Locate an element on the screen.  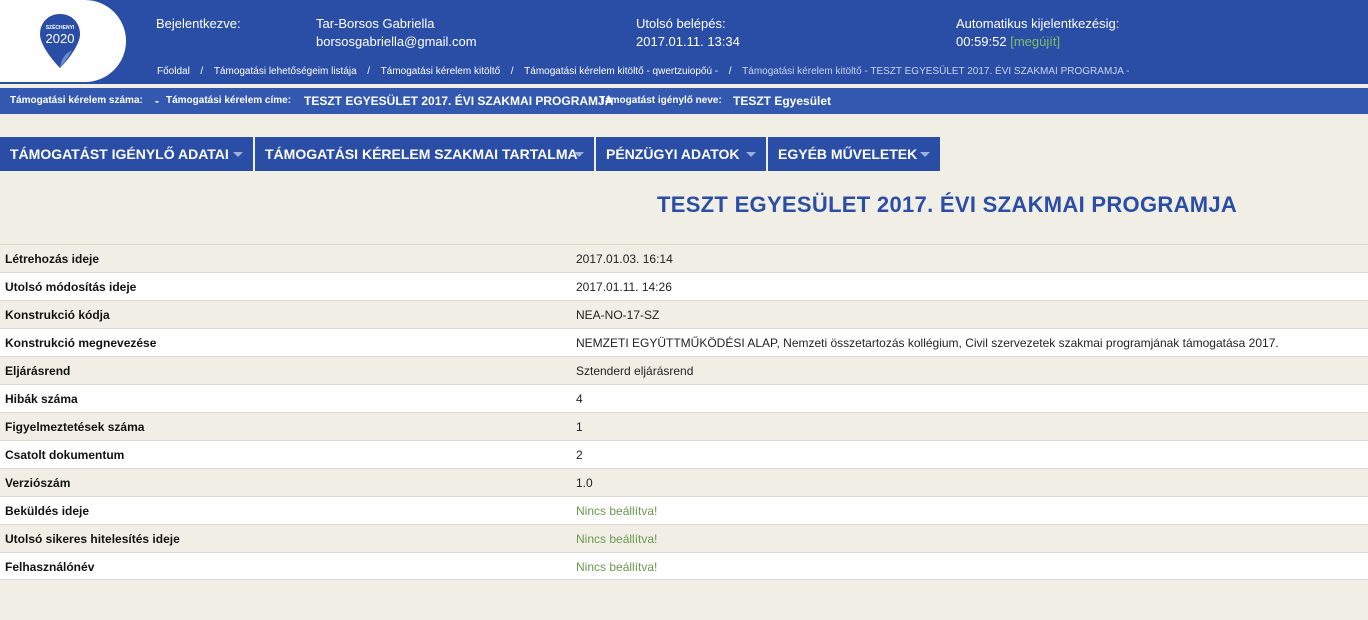
detail-key: Figyelmeztetések száma is located at coordinates (75, 427).